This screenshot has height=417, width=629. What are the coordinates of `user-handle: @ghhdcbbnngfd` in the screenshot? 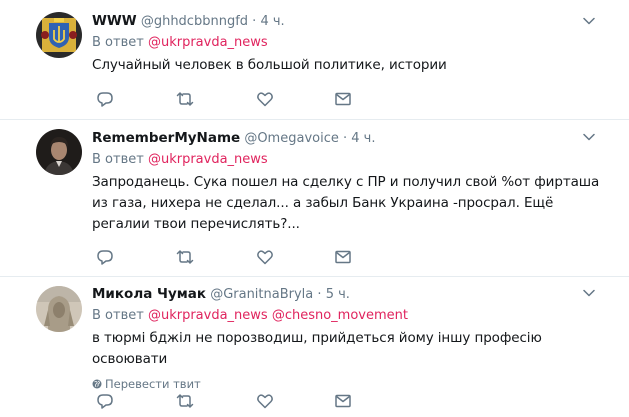 It's located at (194, 21).